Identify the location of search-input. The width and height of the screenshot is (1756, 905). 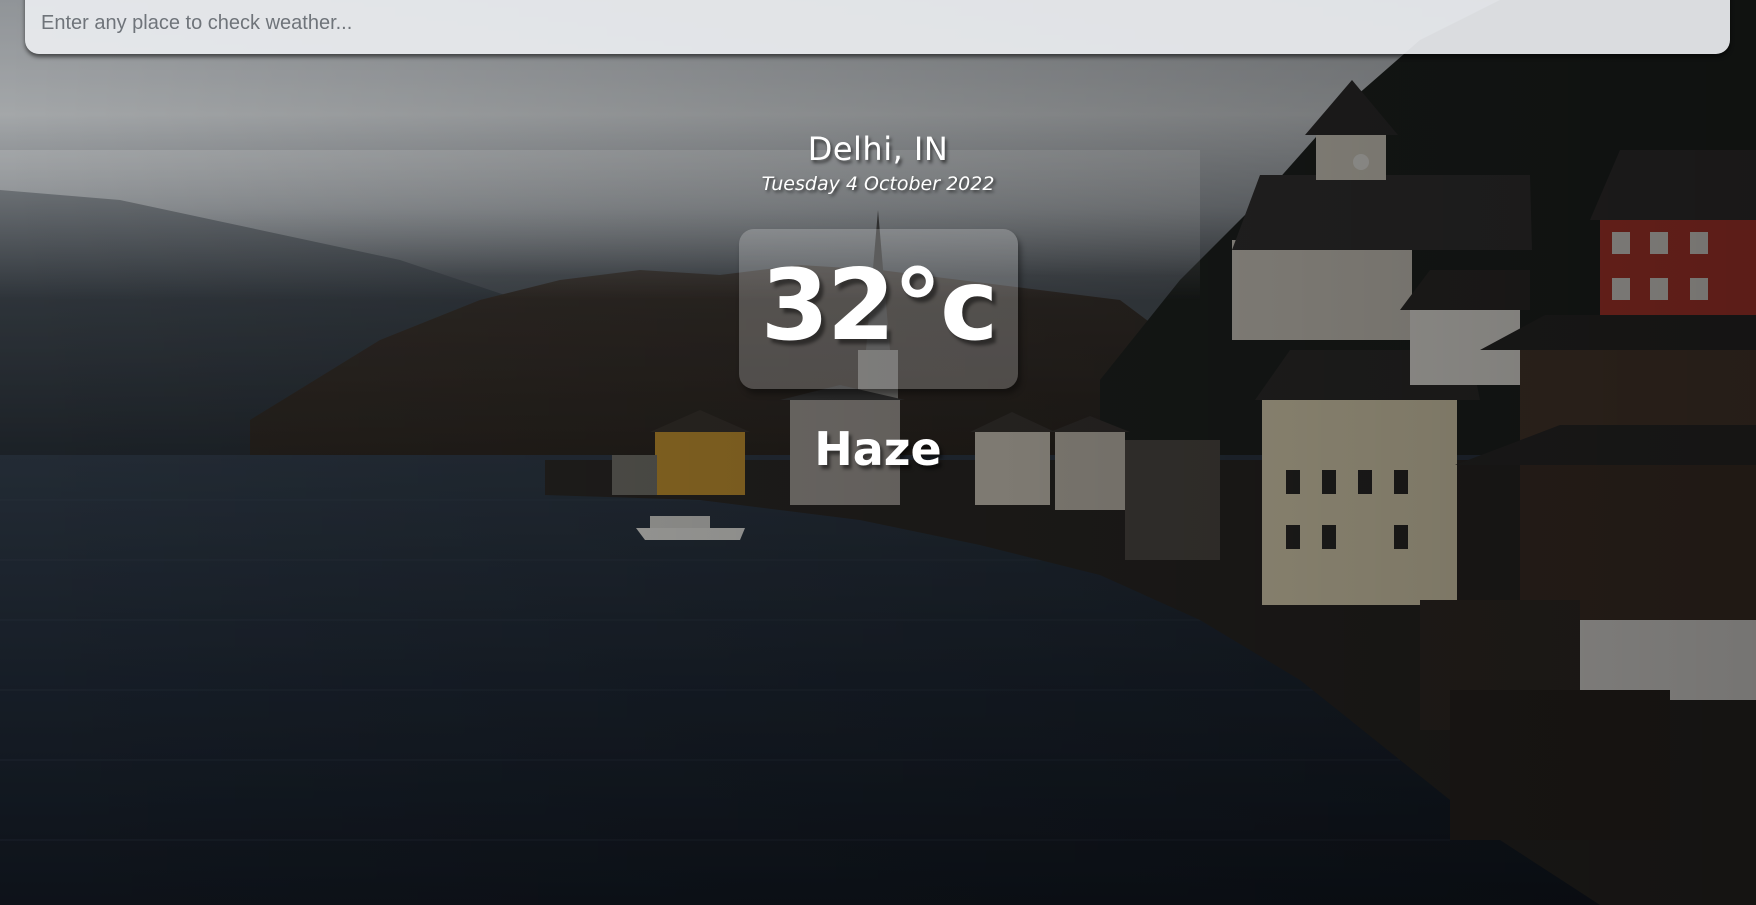
(876, 23).